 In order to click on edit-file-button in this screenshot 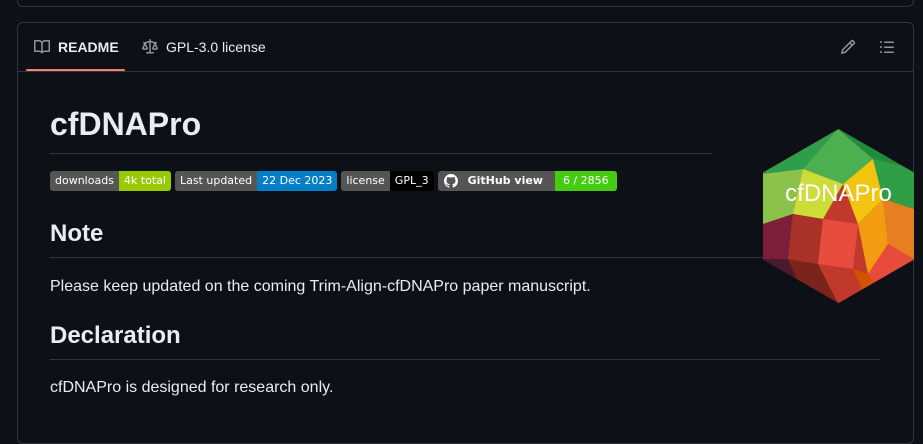, I will do `click(848, 47)`.